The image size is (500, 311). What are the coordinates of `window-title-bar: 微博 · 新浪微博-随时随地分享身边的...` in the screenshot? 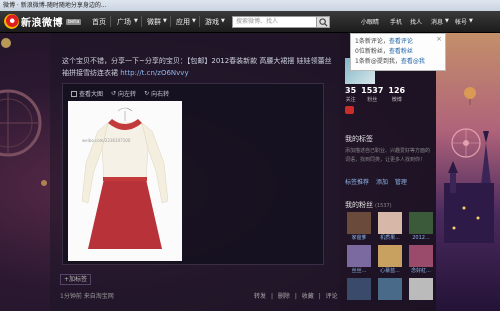 It's located at (250, 5).